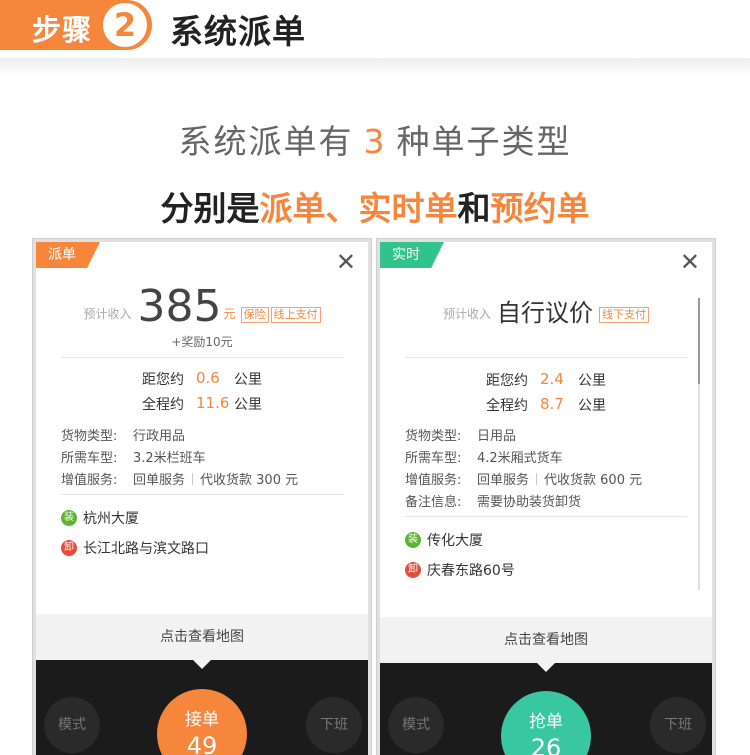 The height and width of the screenshot is (755, 750). Describe the element at coordinates (123, 434) in the screenshot. I see `info-cargo-type: 货物类型: 行政用品` at that location.